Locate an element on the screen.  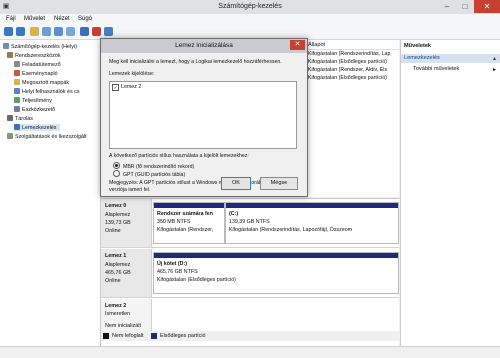
actions-more: További műveletek is located at coordinates (450, 69).